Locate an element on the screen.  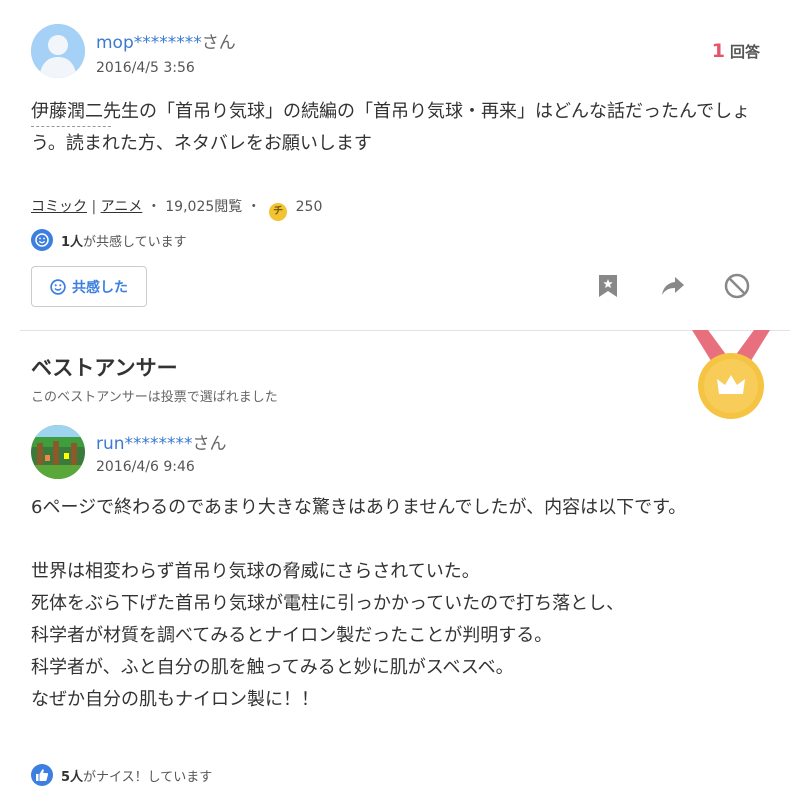
coin-amount: 250 is located at coordinates (309, 207).